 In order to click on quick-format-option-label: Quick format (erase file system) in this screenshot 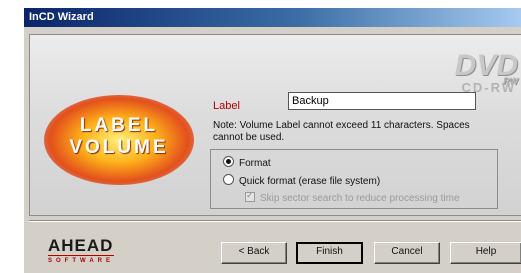, I will do `click(310, 181)`.